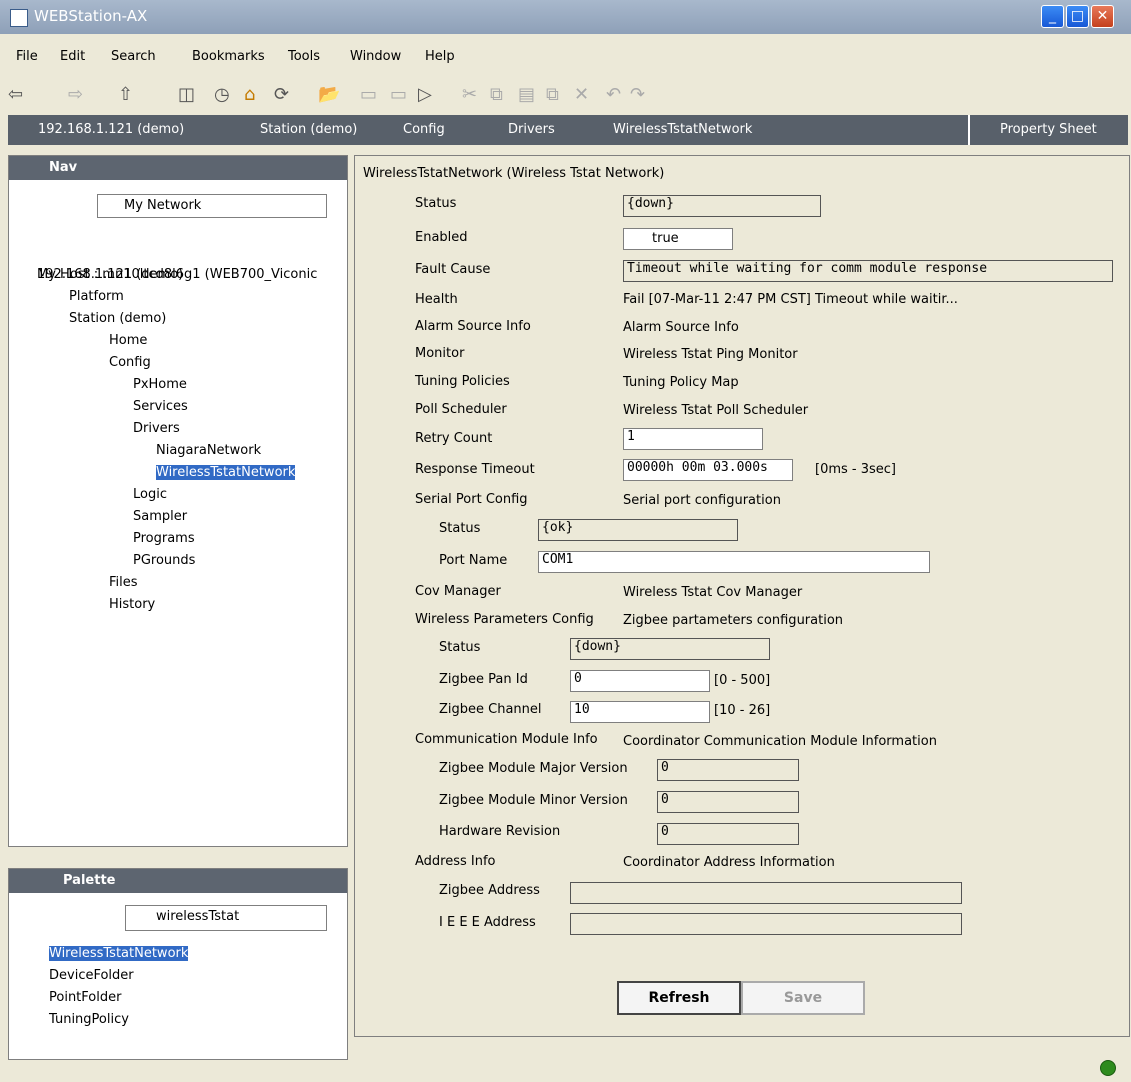  I want to click on wireless-params-value: Zigbee partameters configuration, so click(733, 620).